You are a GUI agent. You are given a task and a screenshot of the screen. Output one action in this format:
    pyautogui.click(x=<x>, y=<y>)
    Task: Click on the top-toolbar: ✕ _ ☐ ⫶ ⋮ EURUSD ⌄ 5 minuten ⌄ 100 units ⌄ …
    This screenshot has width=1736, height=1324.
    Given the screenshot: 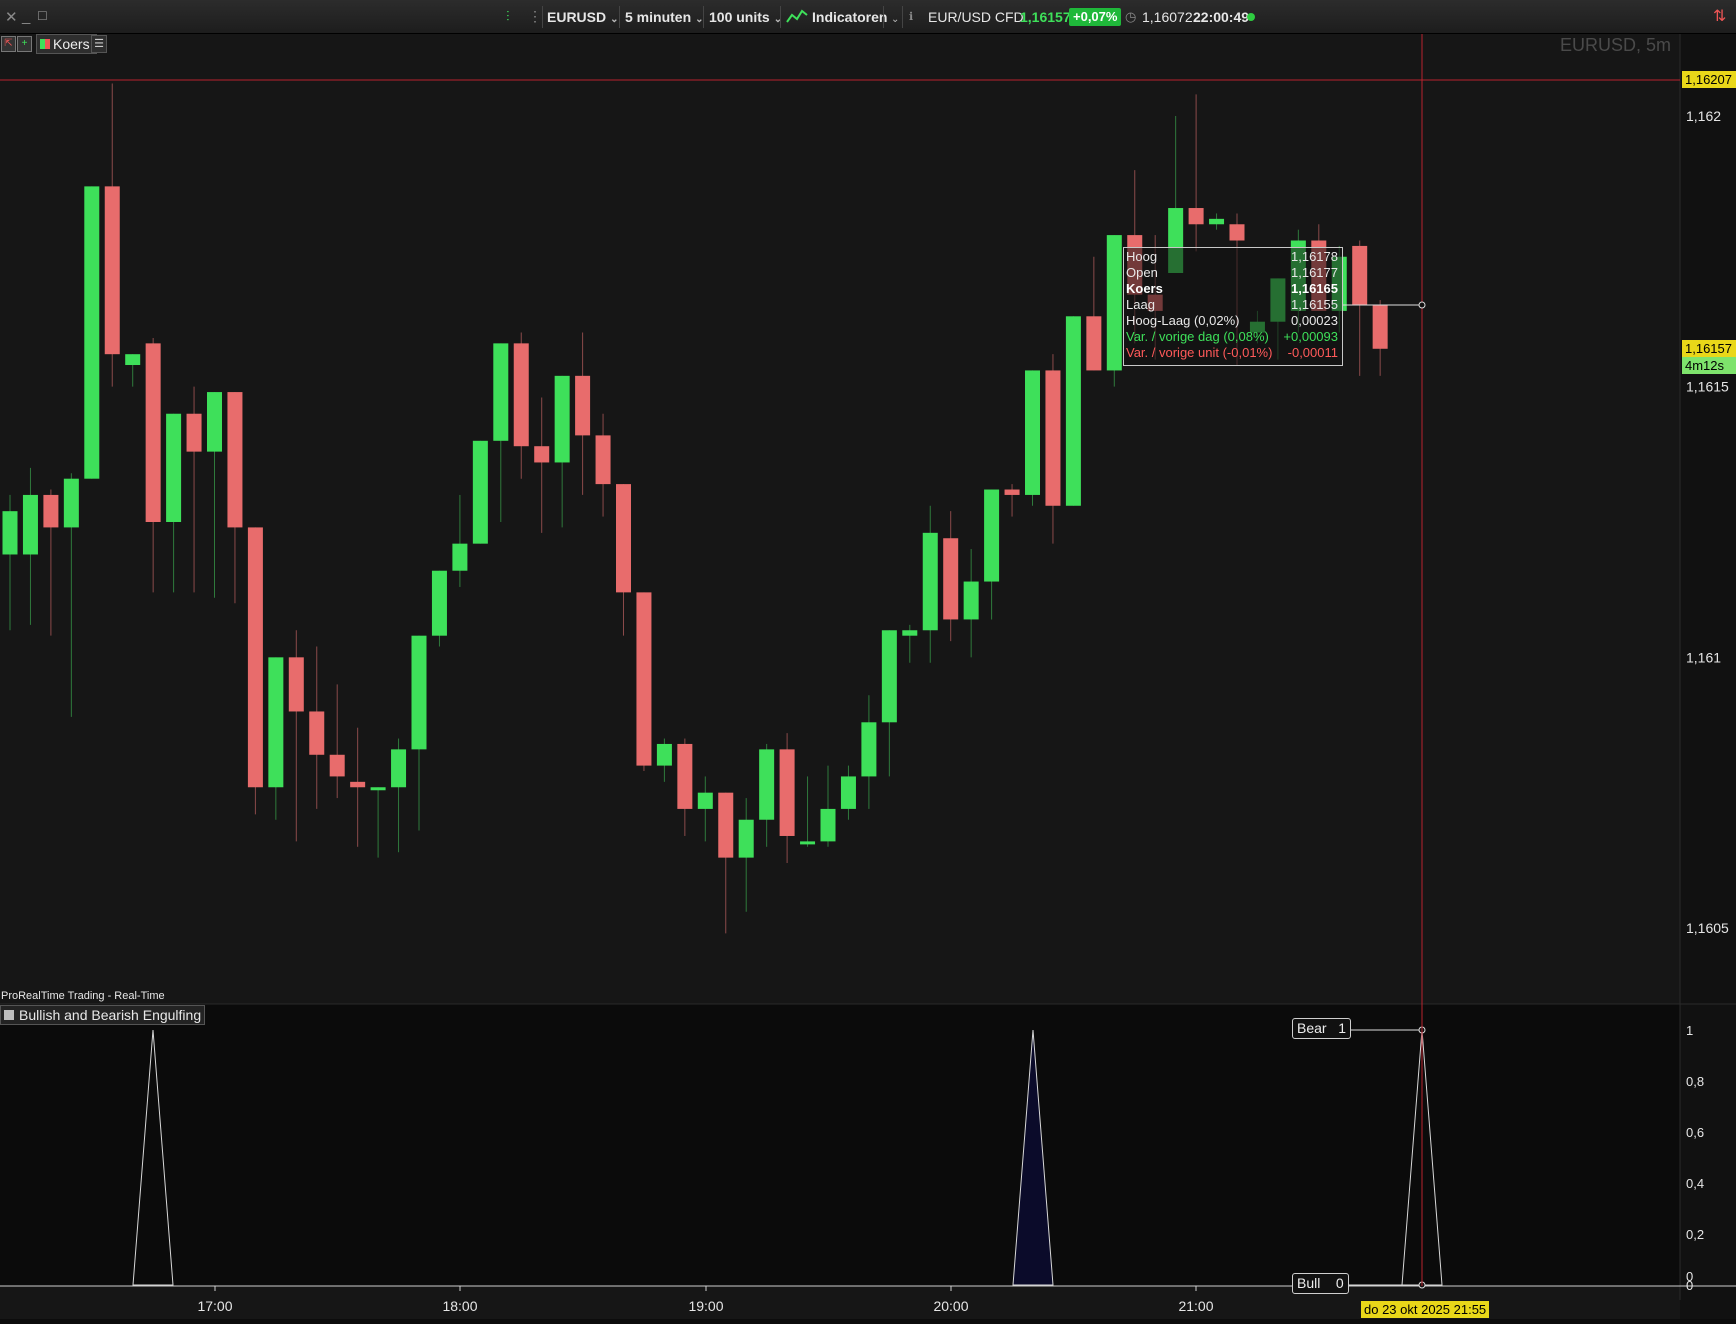 What is the action you would take?
    pyautogui.click(x=868, y=17)
    